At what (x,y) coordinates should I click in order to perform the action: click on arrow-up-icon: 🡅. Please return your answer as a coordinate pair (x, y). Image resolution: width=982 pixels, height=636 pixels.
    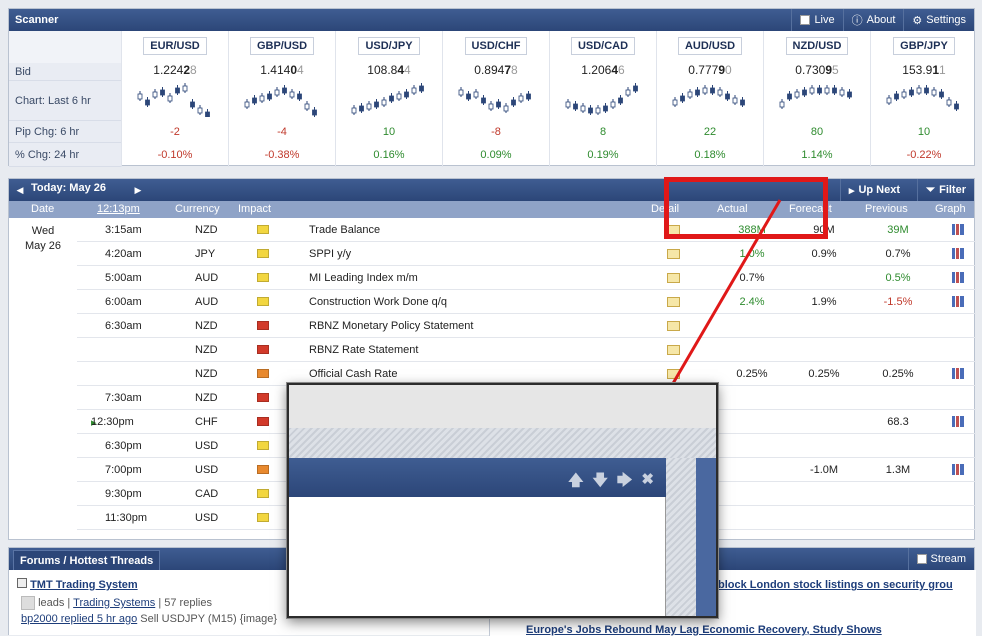
    Looking at the image, I should click on (575, 482).